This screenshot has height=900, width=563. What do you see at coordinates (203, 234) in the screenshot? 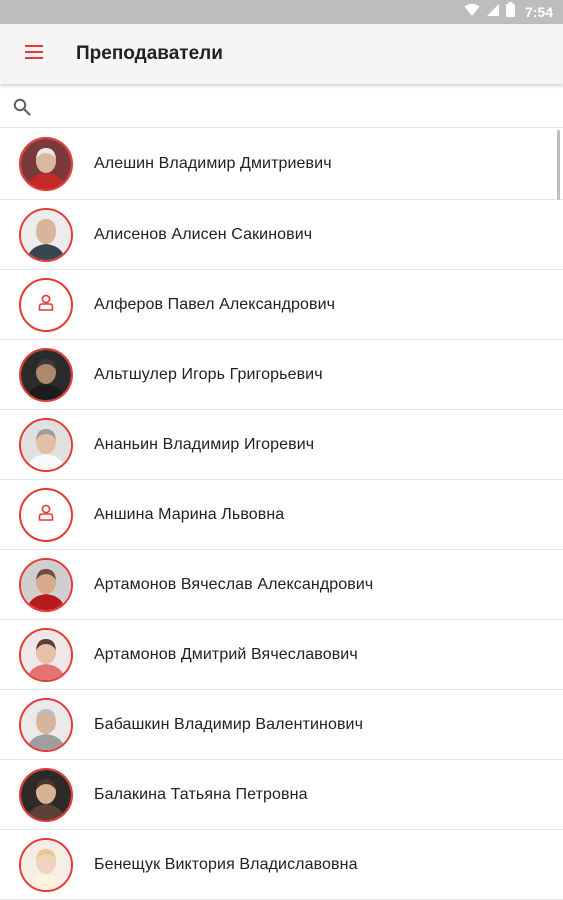
I see `teacher-name: Алисенов Алисен Сакинович` at bounding box center [203, 234].